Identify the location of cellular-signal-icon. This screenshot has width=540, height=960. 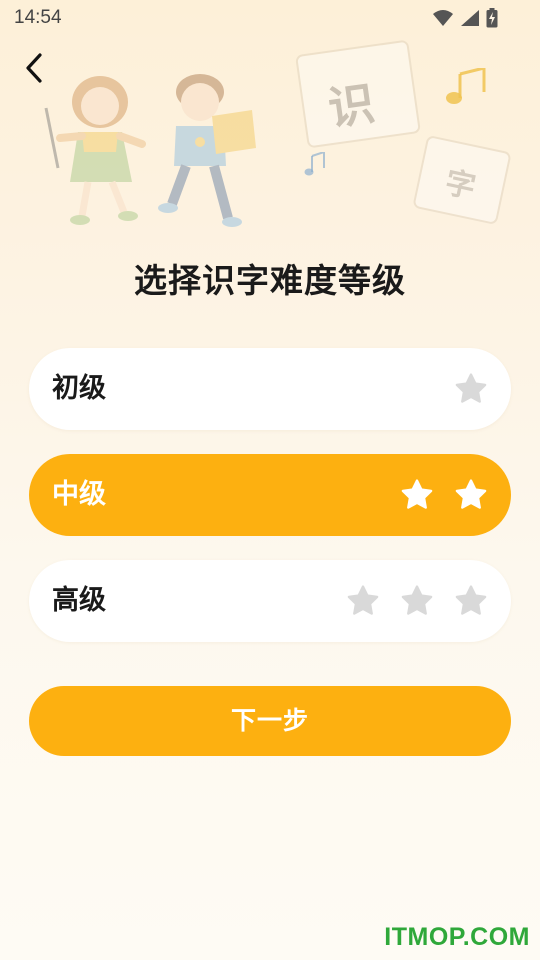
(470, 18).